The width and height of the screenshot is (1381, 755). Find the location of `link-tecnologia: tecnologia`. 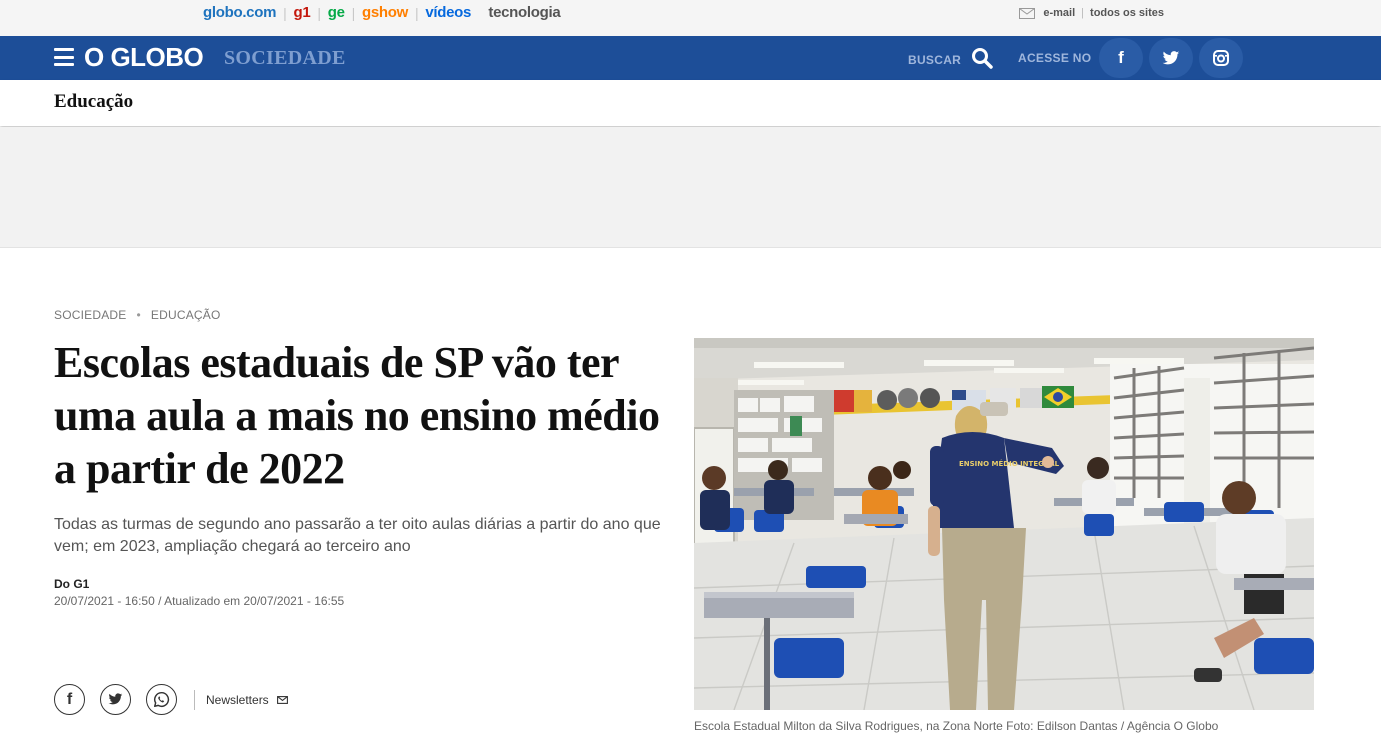

link-tecnologia: tecnologia is located at coordinates (524, 12).